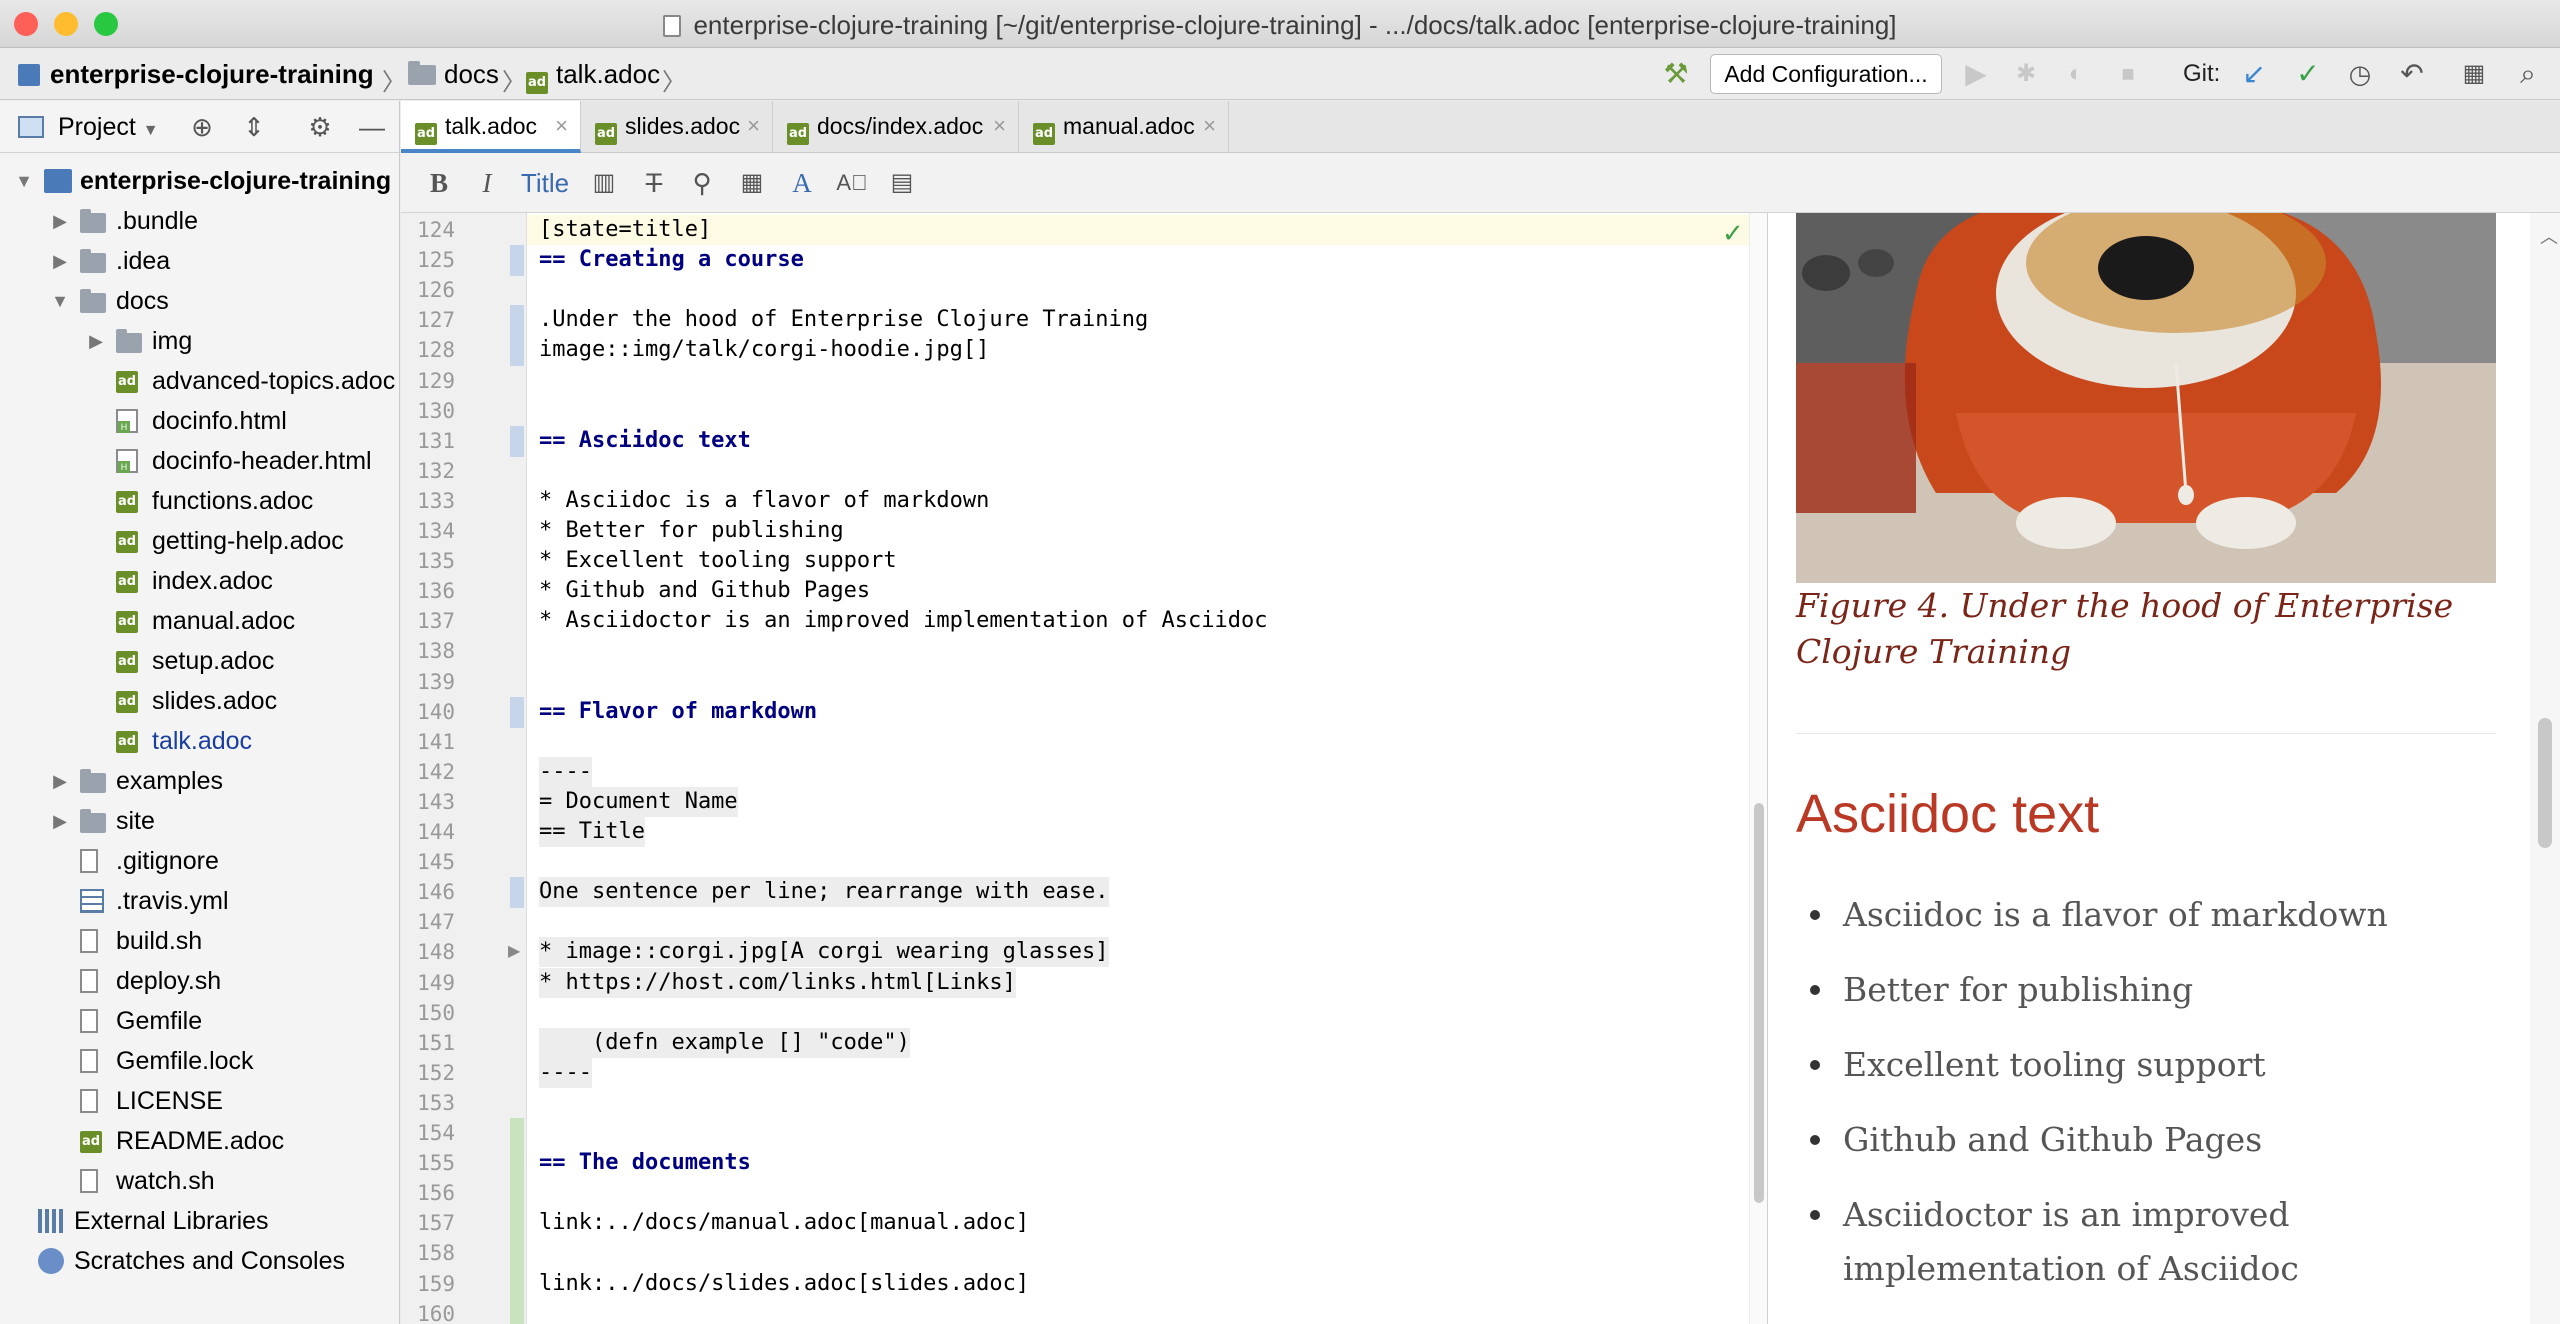 This screenshot has width=2560, height=1324. Describe the element at coordinates (200, 861) in the screenshot. I see `tree-item-gitignore: .gitignore` at that location.